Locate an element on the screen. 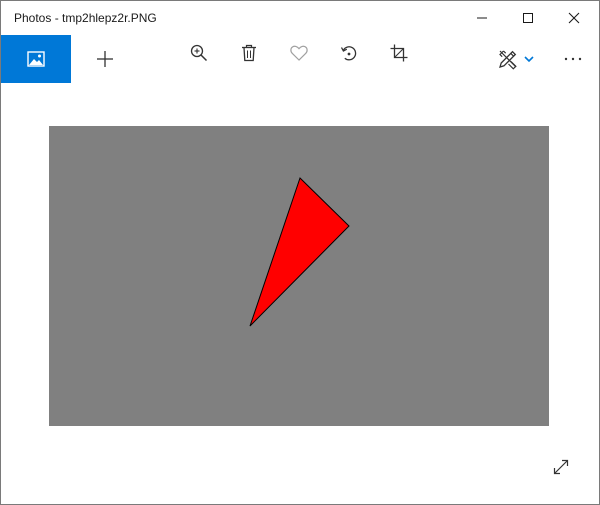  toolbar is located at coordinates (300, 59).